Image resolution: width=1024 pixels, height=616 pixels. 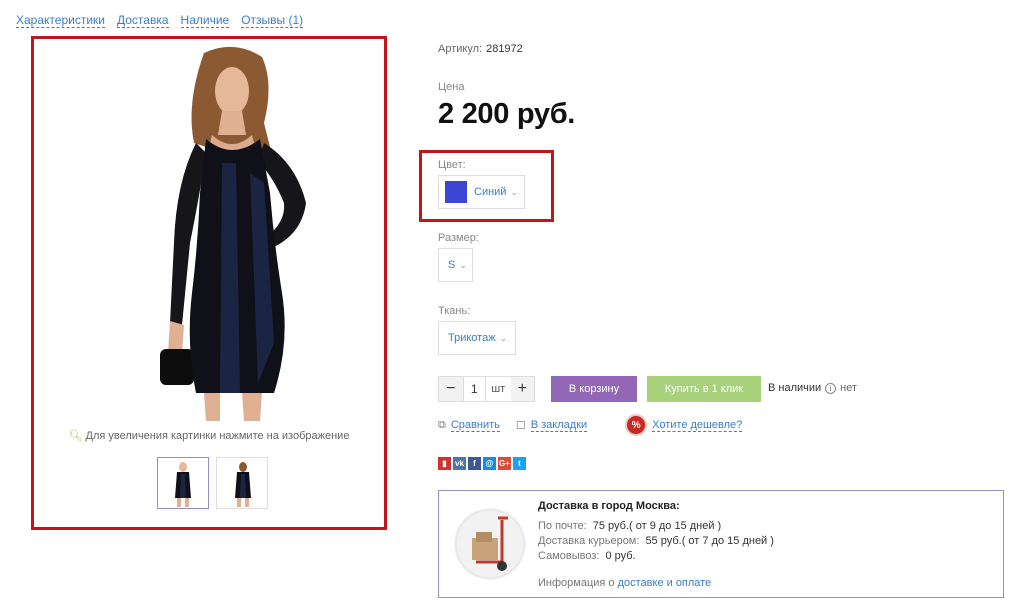 I want to click on social-share: ▮ vk f @ G+ t, so click(x=482, y=463).